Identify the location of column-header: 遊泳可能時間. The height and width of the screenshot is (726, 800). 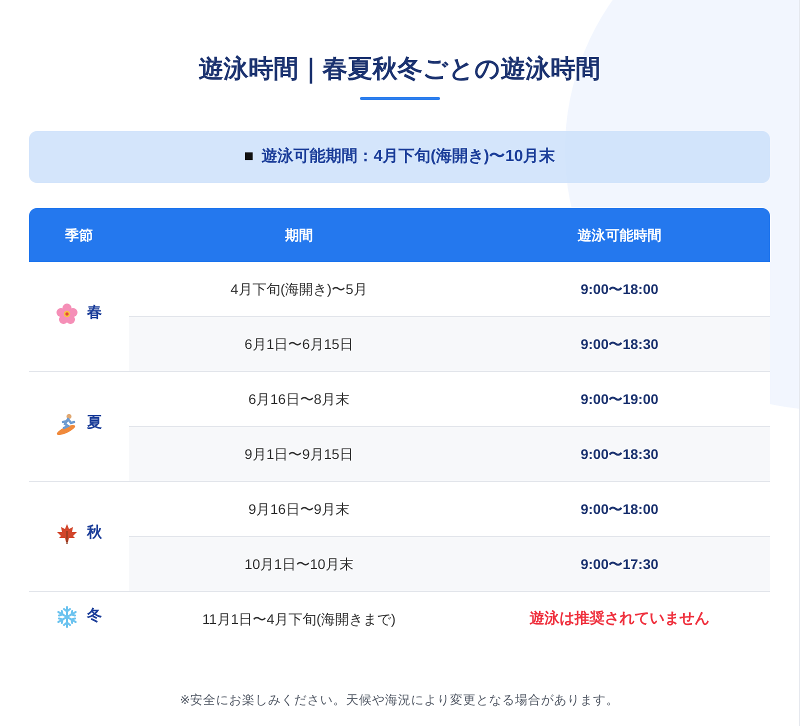
(619, 235).